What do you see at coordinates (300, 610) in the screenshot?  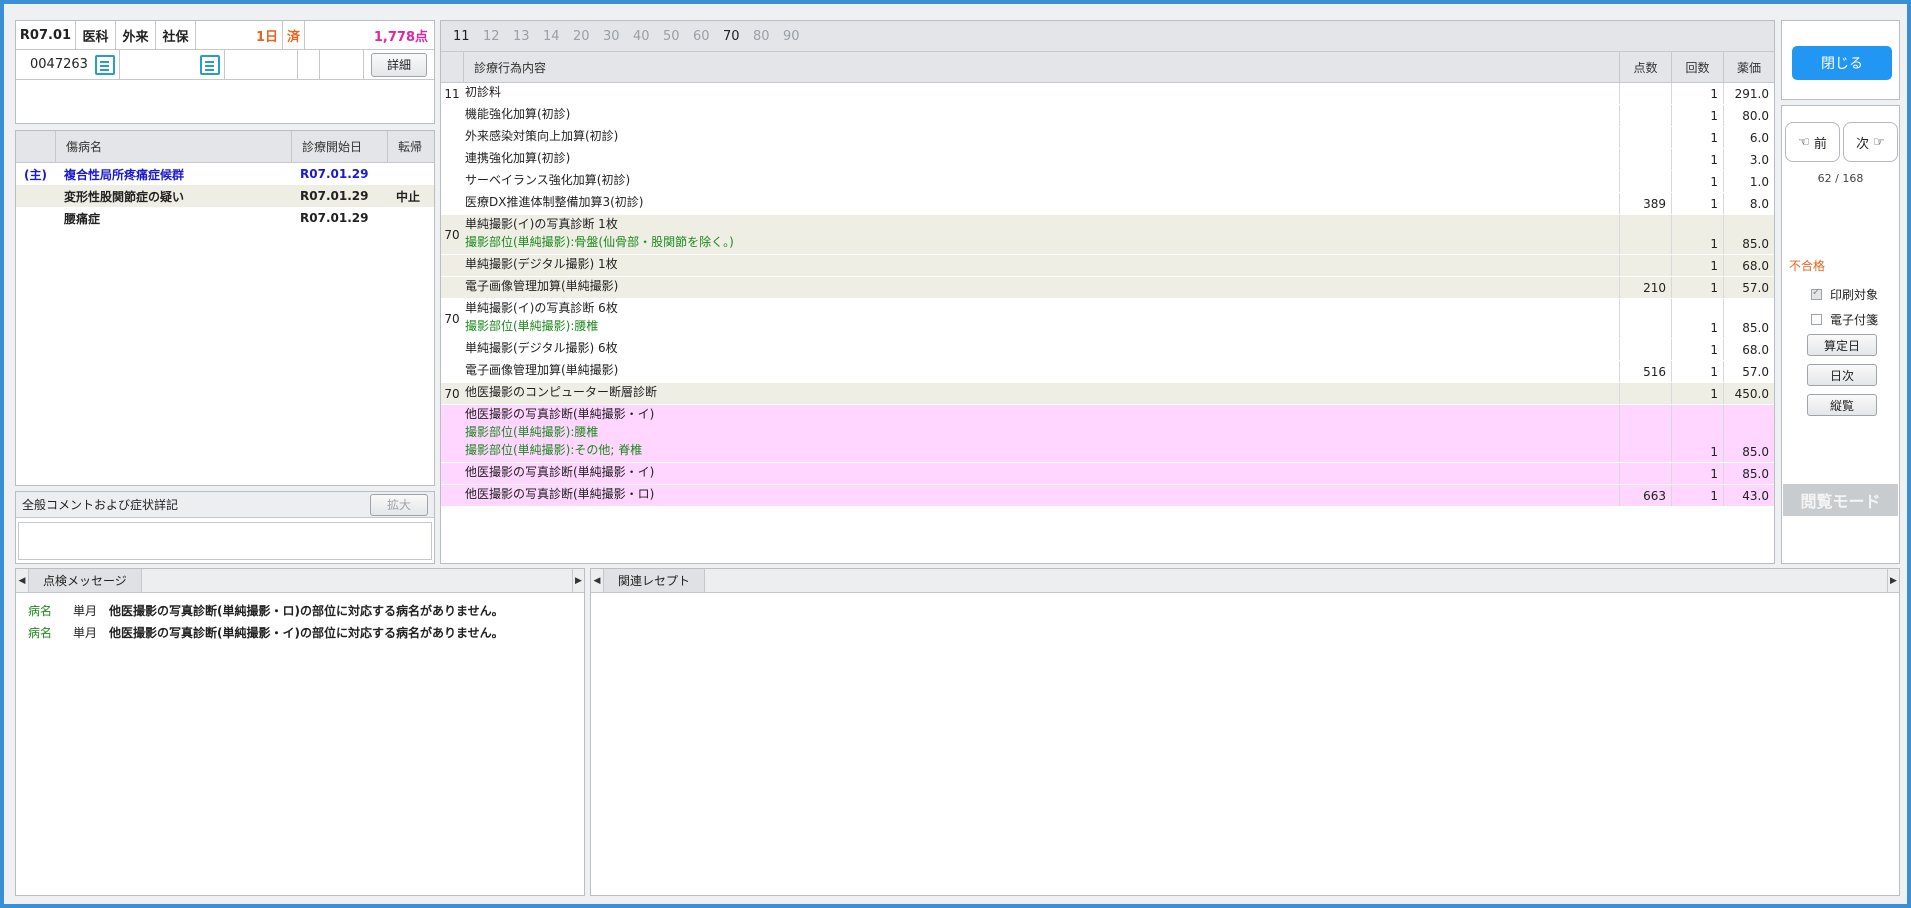 I see `message-row: 病名 単月 他医撮影の写真診断(単純撮影・ロ)の部位に対応する病名がありません。` at bounding box center [300, 610].